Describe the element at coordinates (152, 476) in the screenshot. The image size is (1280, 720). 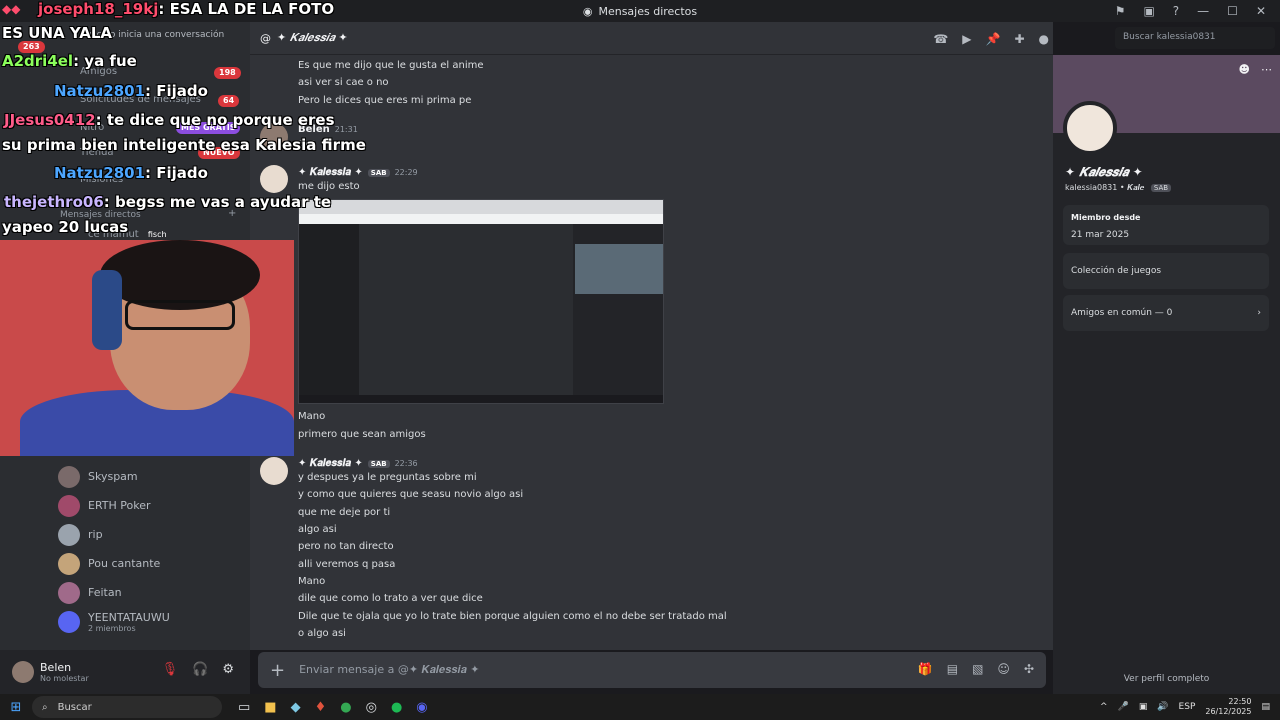
I see `dm-item: Skyspam` at that location.